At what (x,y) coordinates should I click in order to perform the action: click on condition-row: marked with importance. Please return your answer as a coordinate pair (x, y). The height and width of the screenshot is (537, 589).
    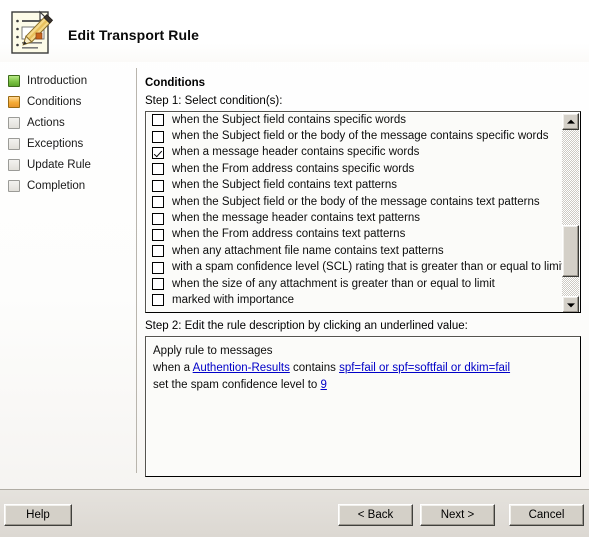
    Looking at the image, I should click on (355, 300).